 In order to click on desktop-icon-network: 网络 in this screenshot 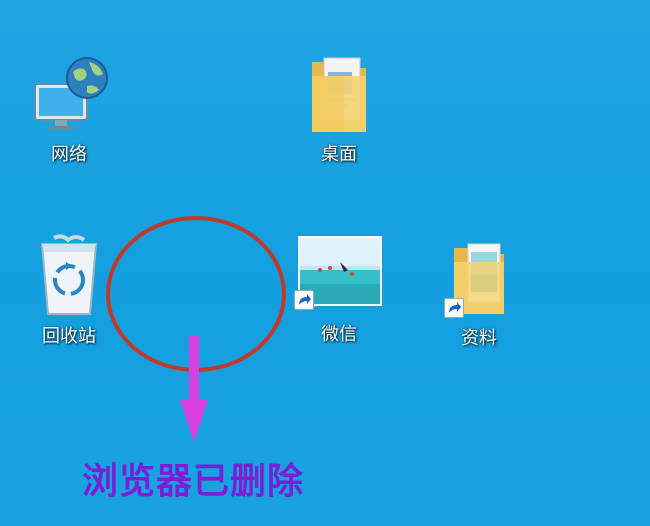, I will do `click(69, 109)`.